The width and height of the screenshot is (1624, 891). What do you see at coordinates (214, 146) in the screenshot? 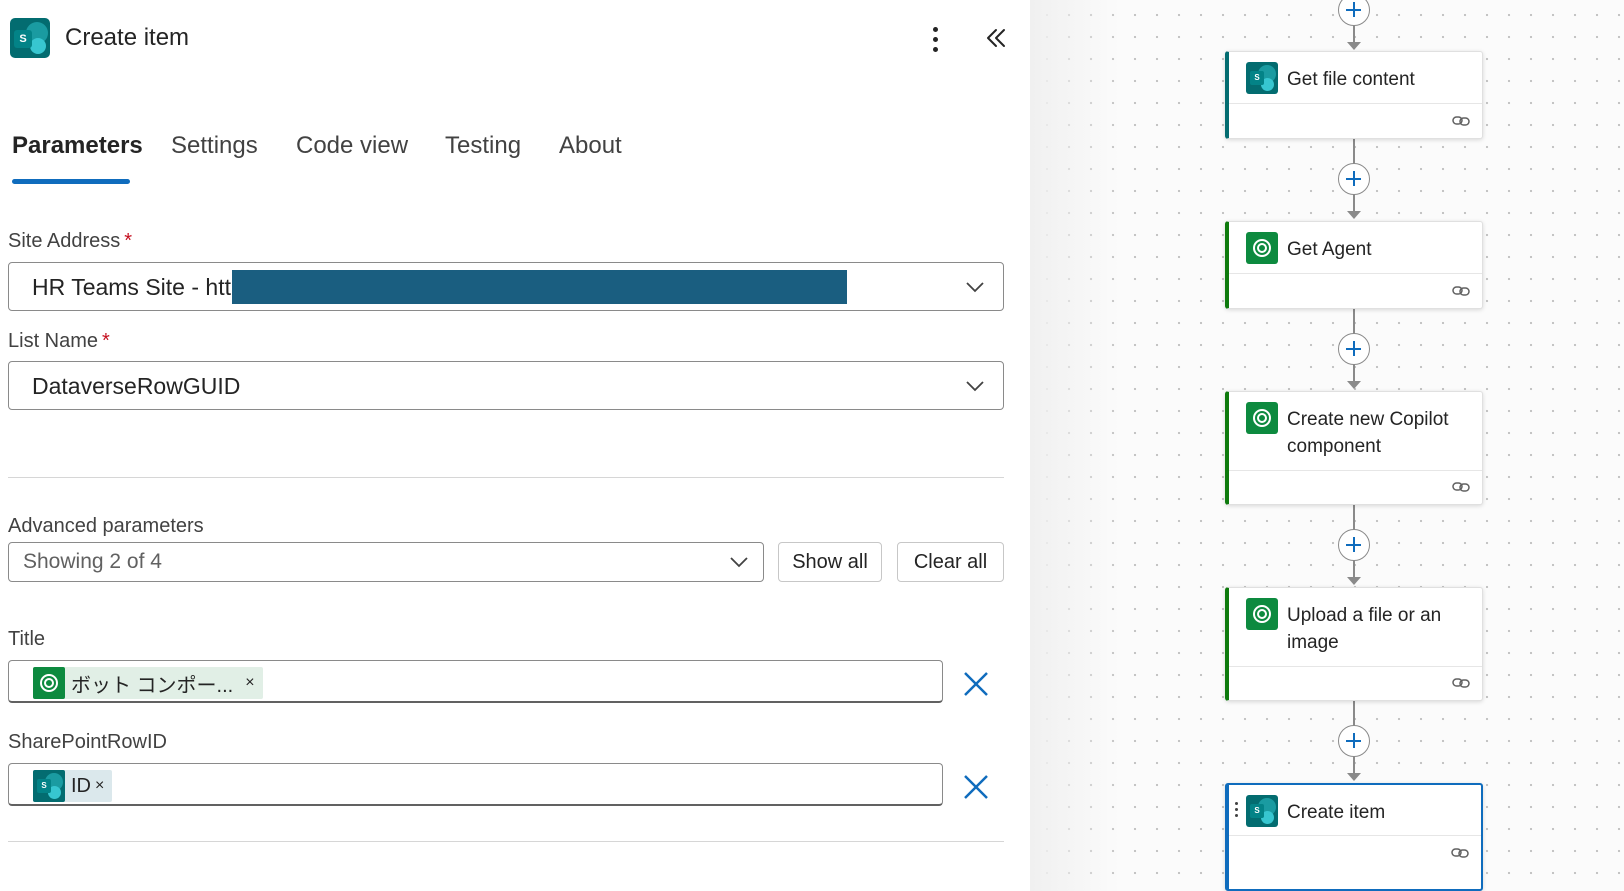
I see `tab-settings: Settings` at bounding box center [214, 146].